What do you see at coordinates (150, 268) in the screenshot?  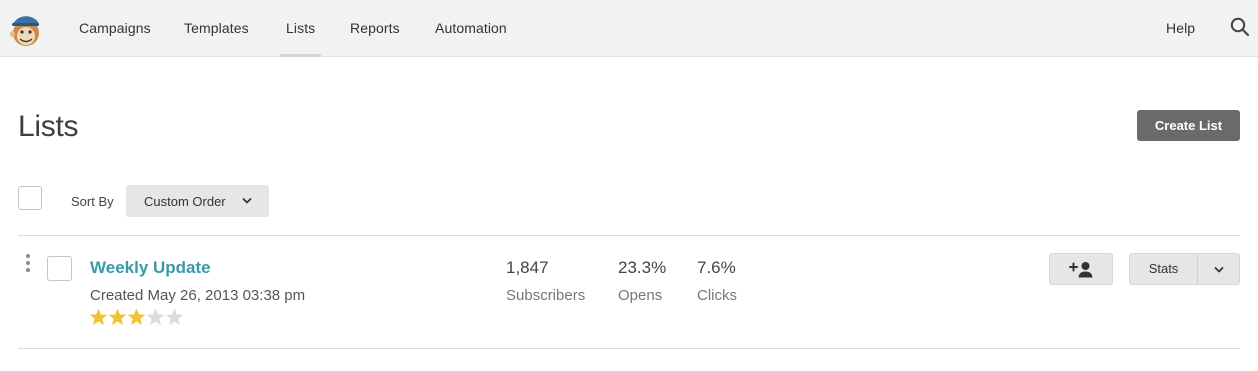 I see `list-name-link: Weekly Update` at bounding box center [150, 268].